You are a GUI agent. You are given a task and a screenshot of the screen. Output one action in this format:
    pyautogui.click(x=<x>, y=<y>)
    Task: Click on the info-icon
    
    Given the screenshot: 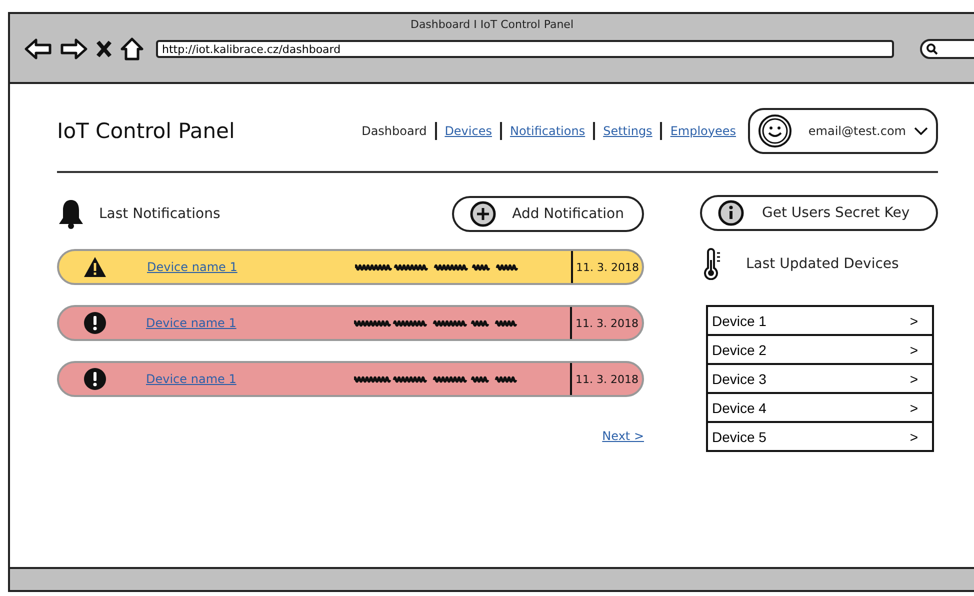 What is the action you would take?
    pyautogui.click(x=731, y=213)
    